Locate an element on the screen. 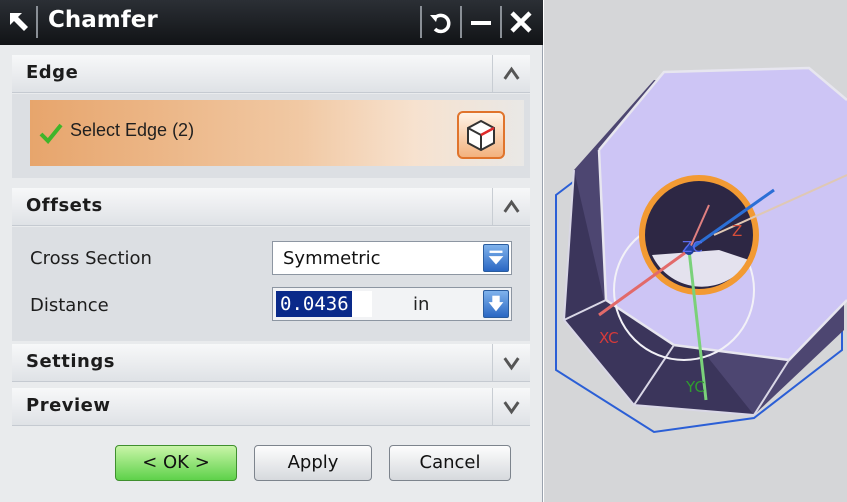  cross-section-value: Symmetric is located at coordinates (332, 258).